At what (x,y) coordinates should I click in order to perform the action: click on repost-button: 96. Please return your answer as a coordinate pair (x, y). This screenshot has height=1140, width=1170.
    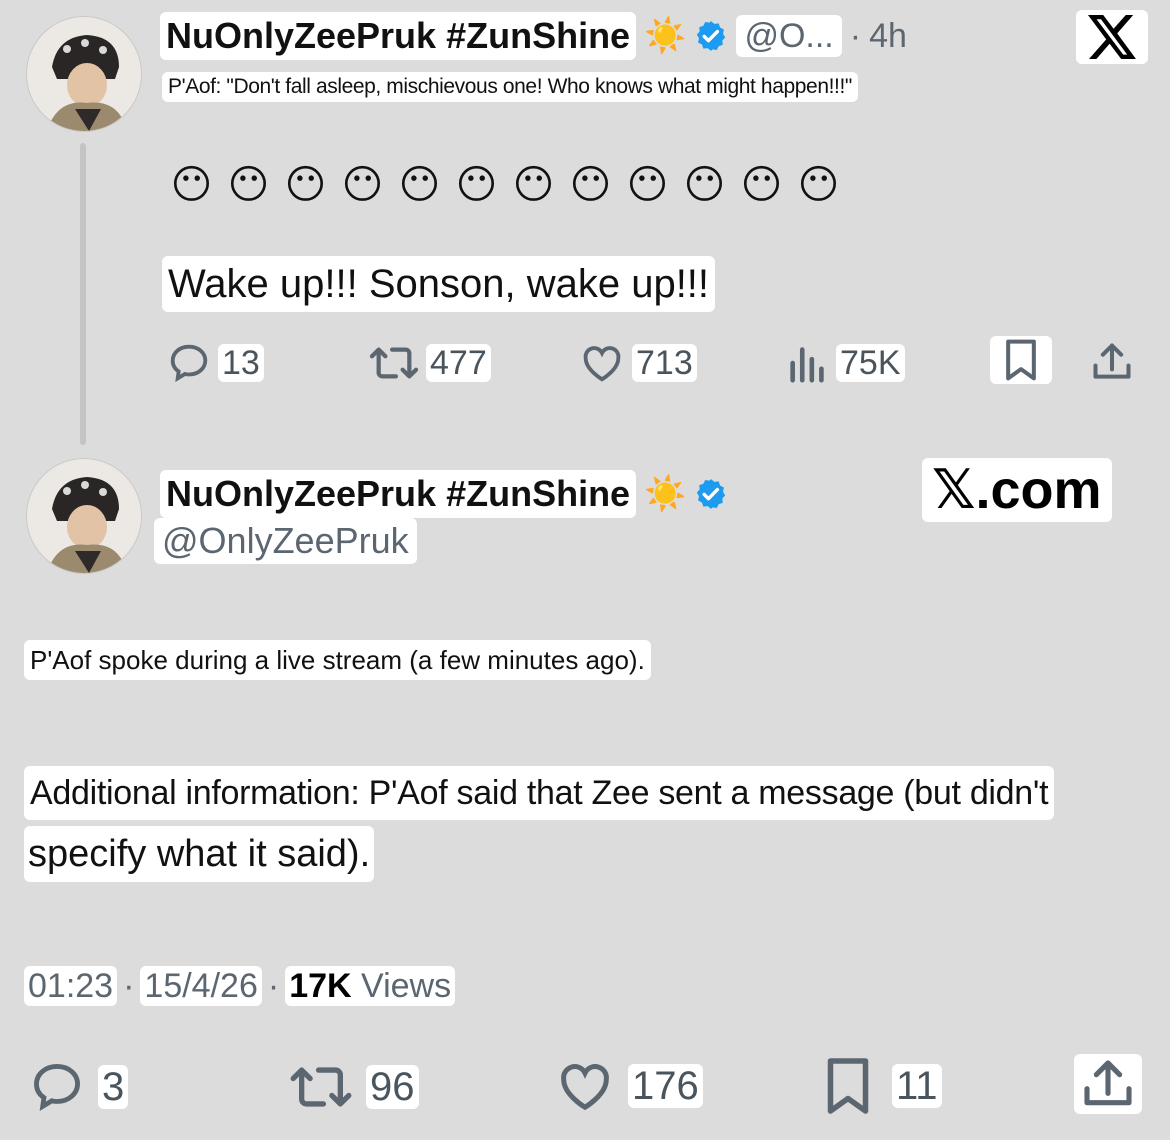
    Looking at the image, I should click on (353, 1087).